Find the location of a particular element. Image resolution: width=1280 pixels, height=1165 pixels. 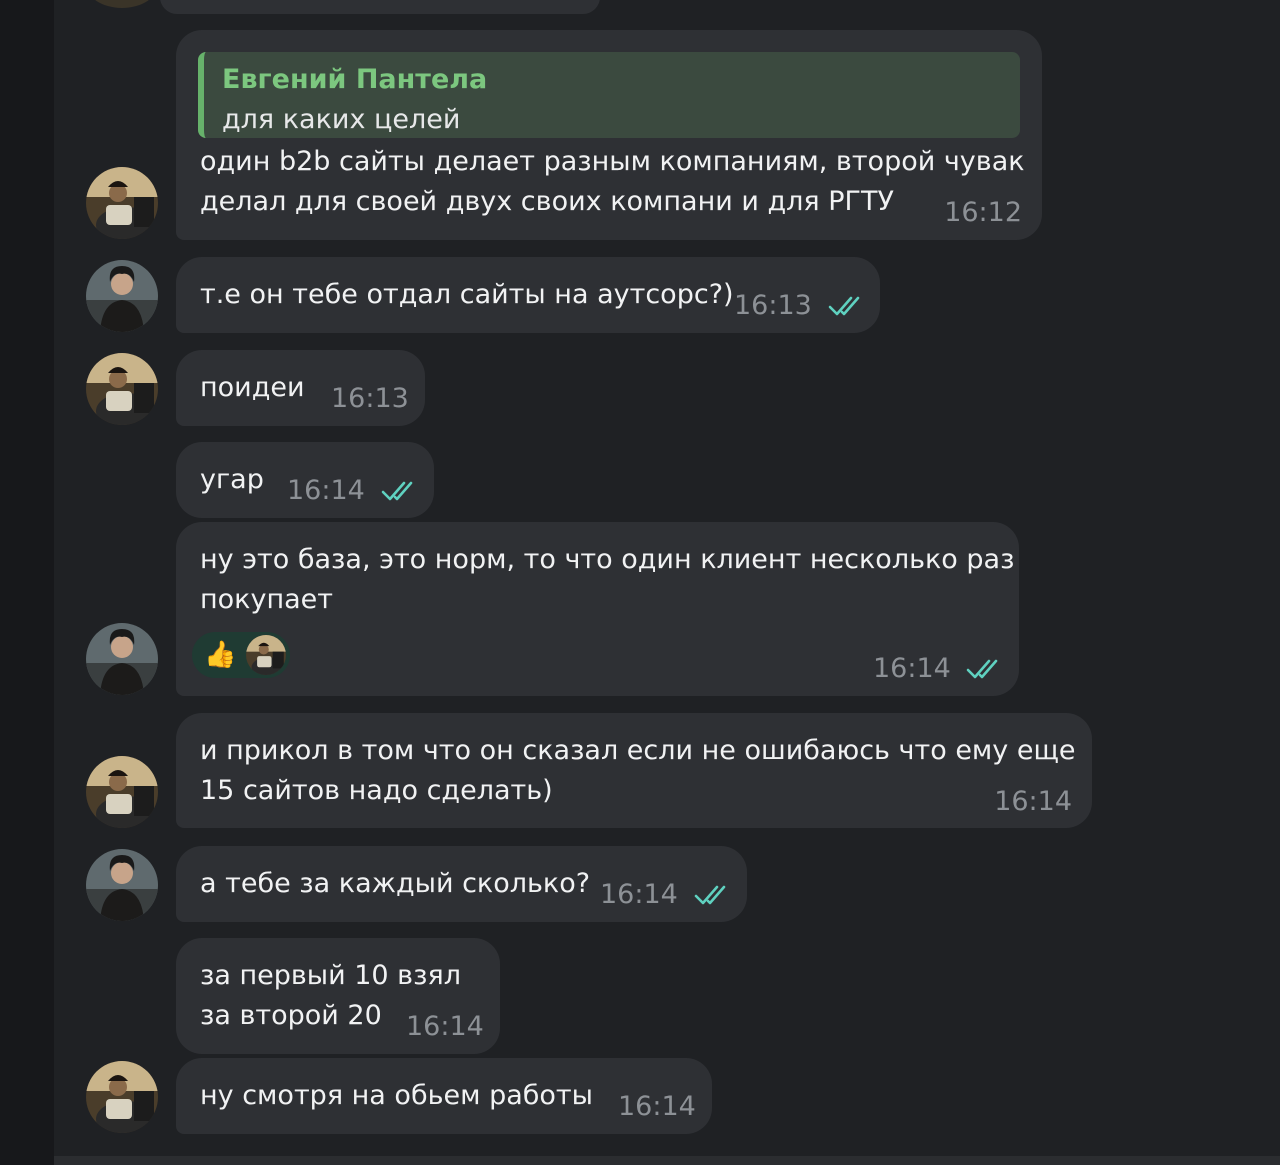

message-bubble: ну смотря на обьем работы 16:14 is located at coordinates (444, 1096).